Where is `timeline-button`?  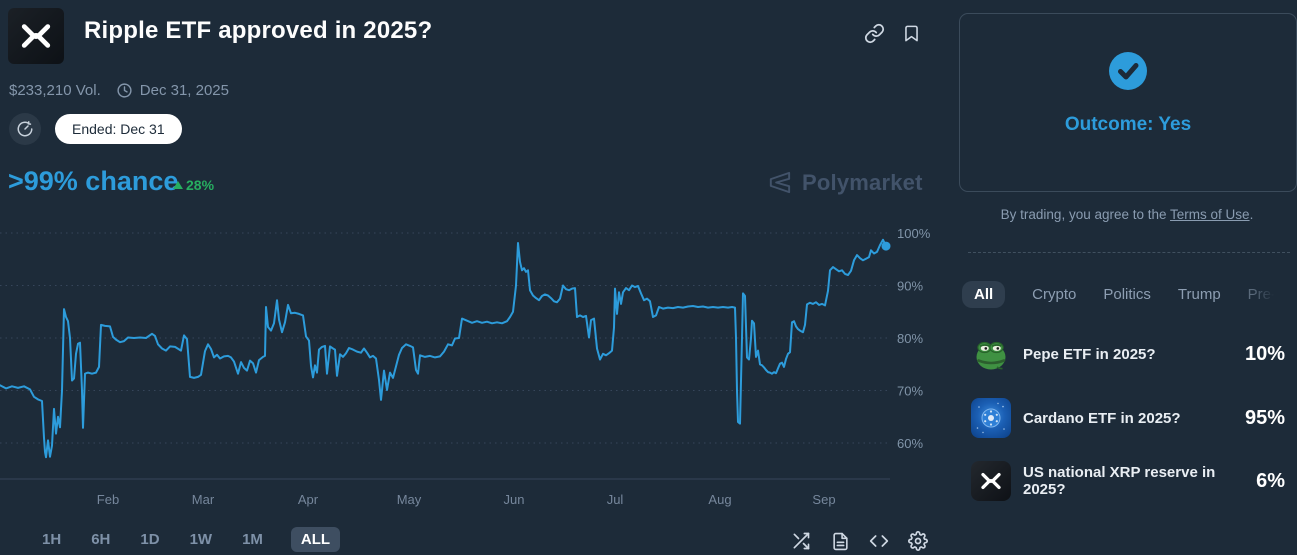
timeline-button is located at coordinates (25, 129).